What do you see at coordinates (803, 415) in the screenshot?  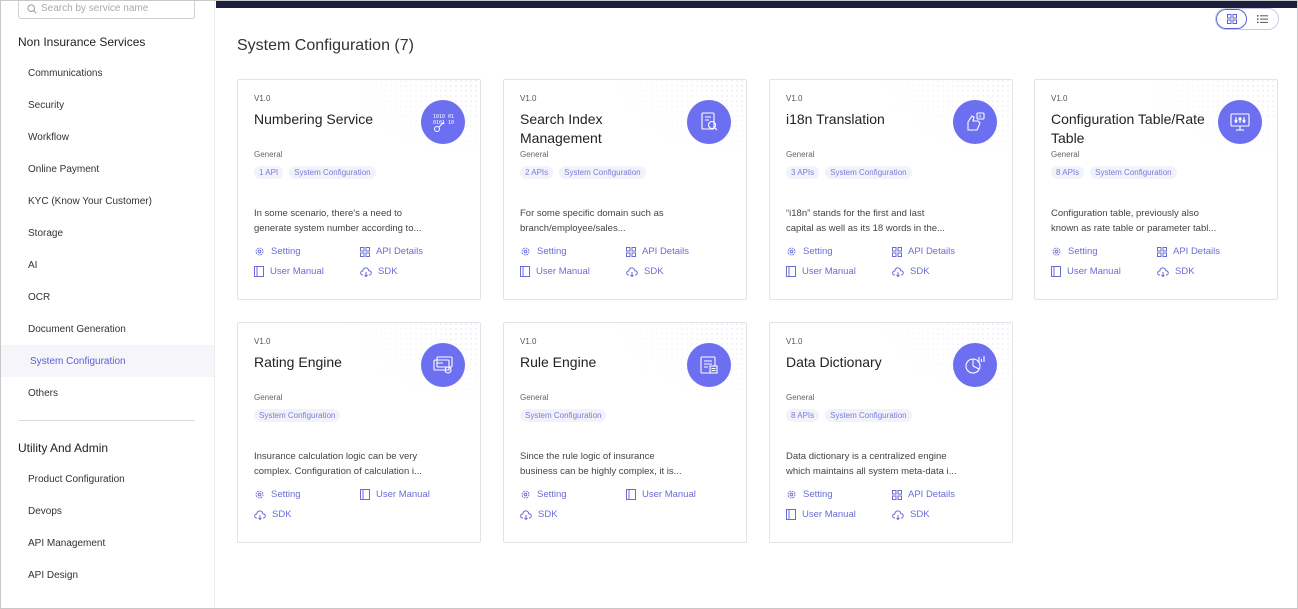 I see `api-count-tag: 8 APIs` at bounding box center [803, 415].